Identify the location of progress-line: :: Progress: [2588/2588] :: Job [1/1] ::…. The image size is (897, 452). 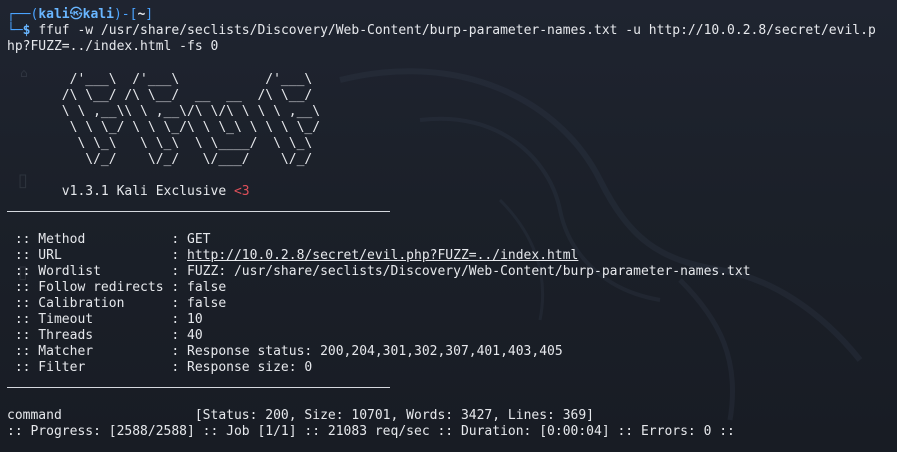
(371, 431).